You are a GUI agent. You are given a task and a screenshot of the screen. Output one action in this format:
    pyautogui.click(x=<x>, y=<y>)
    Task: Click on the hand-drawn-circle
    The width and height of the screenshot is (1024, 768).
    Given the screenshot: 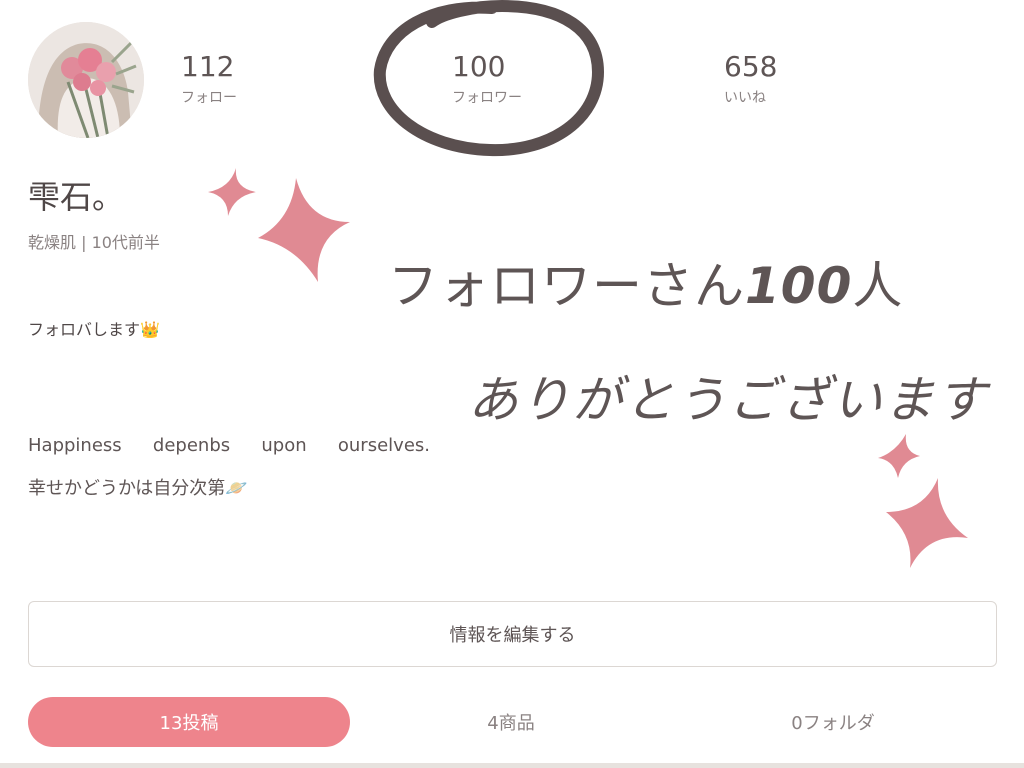 What is the action you would take?
    pyautogui.click(x=488, y=78)
    